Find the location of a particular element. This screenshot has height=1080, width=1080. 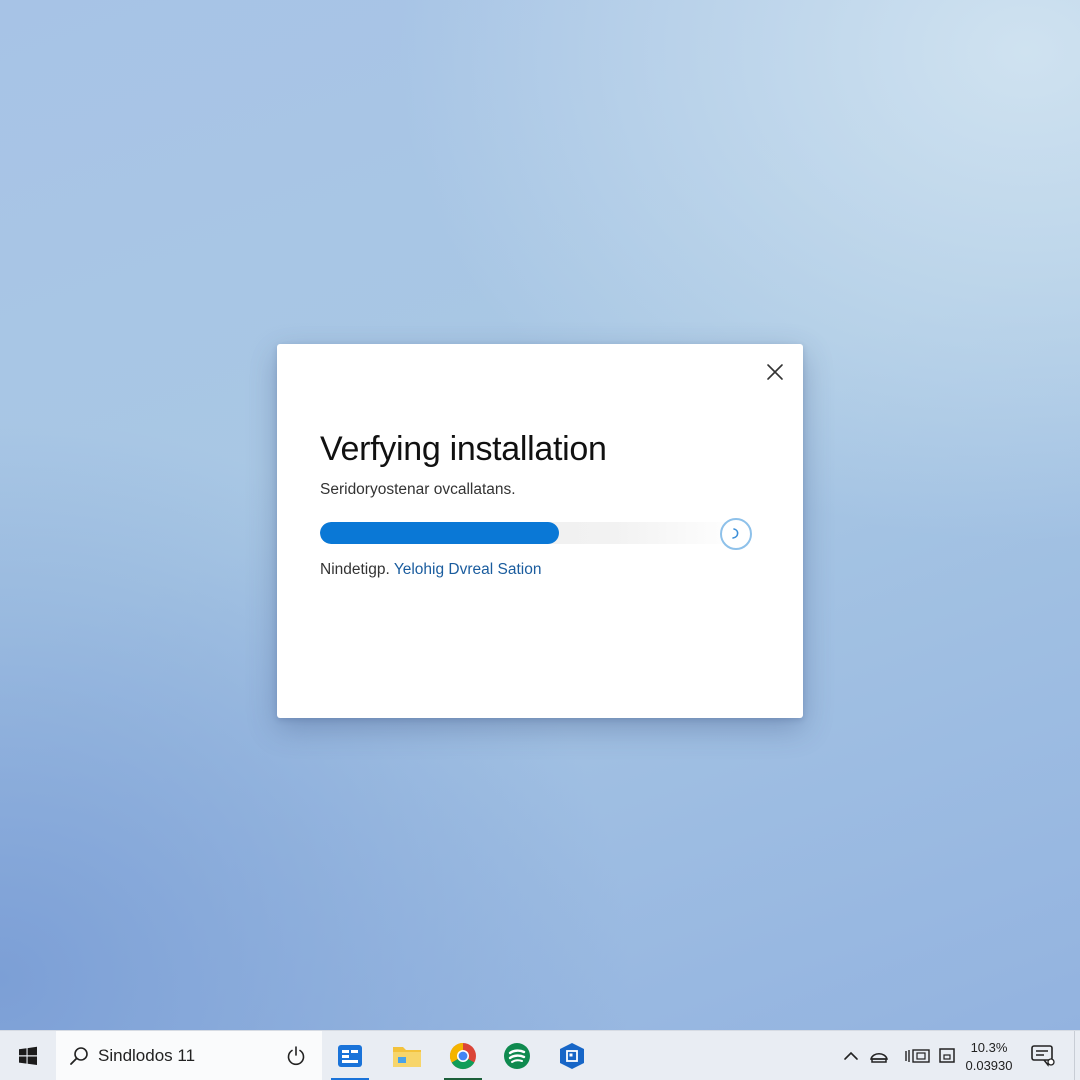

progress-bar is located at coordinates (530, 533).